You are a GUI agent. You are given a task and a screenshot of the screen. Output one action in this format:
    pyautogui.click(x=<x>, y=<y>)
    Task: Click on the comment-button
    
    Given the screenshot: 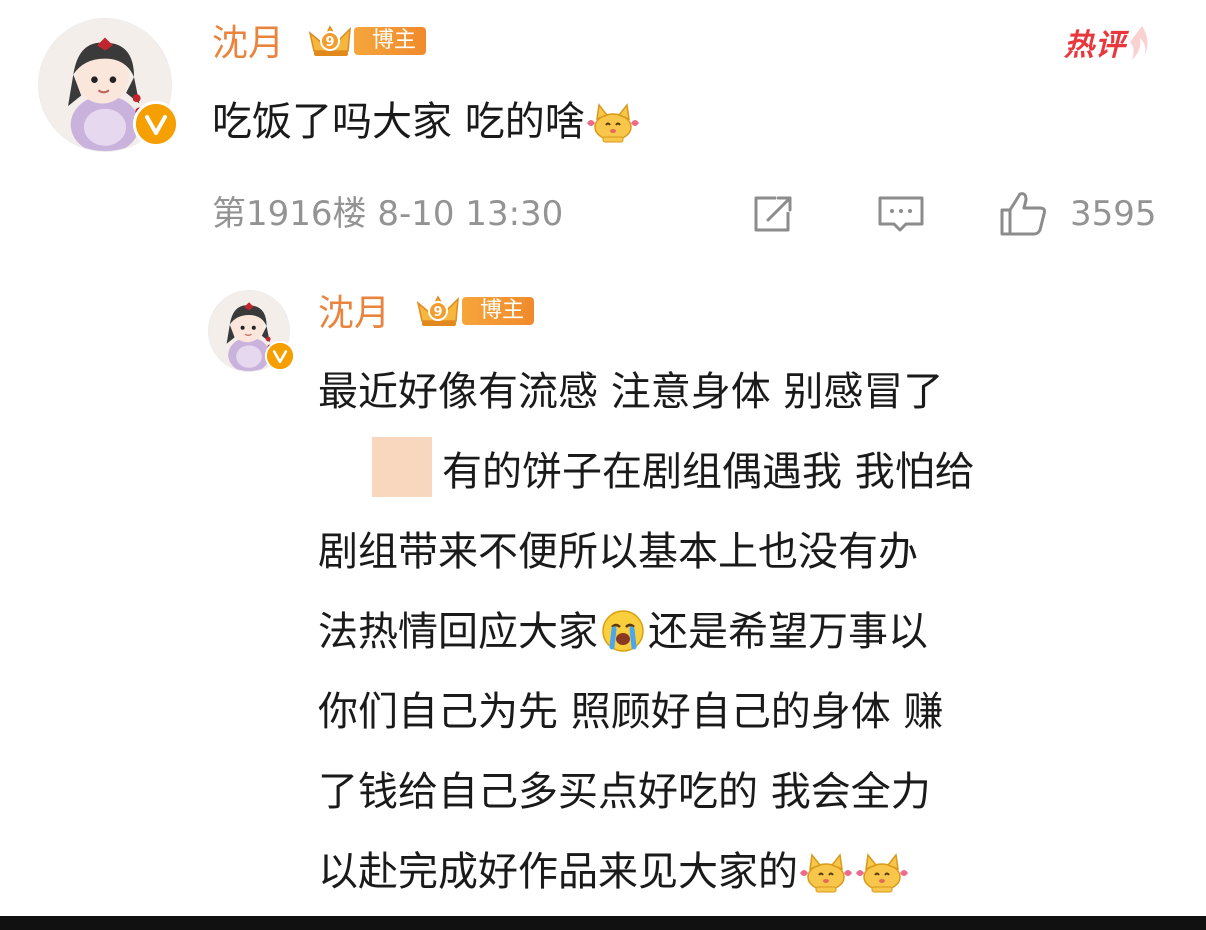 What is the action you would take?
    pyautogui.click(x=901, y=214)
    